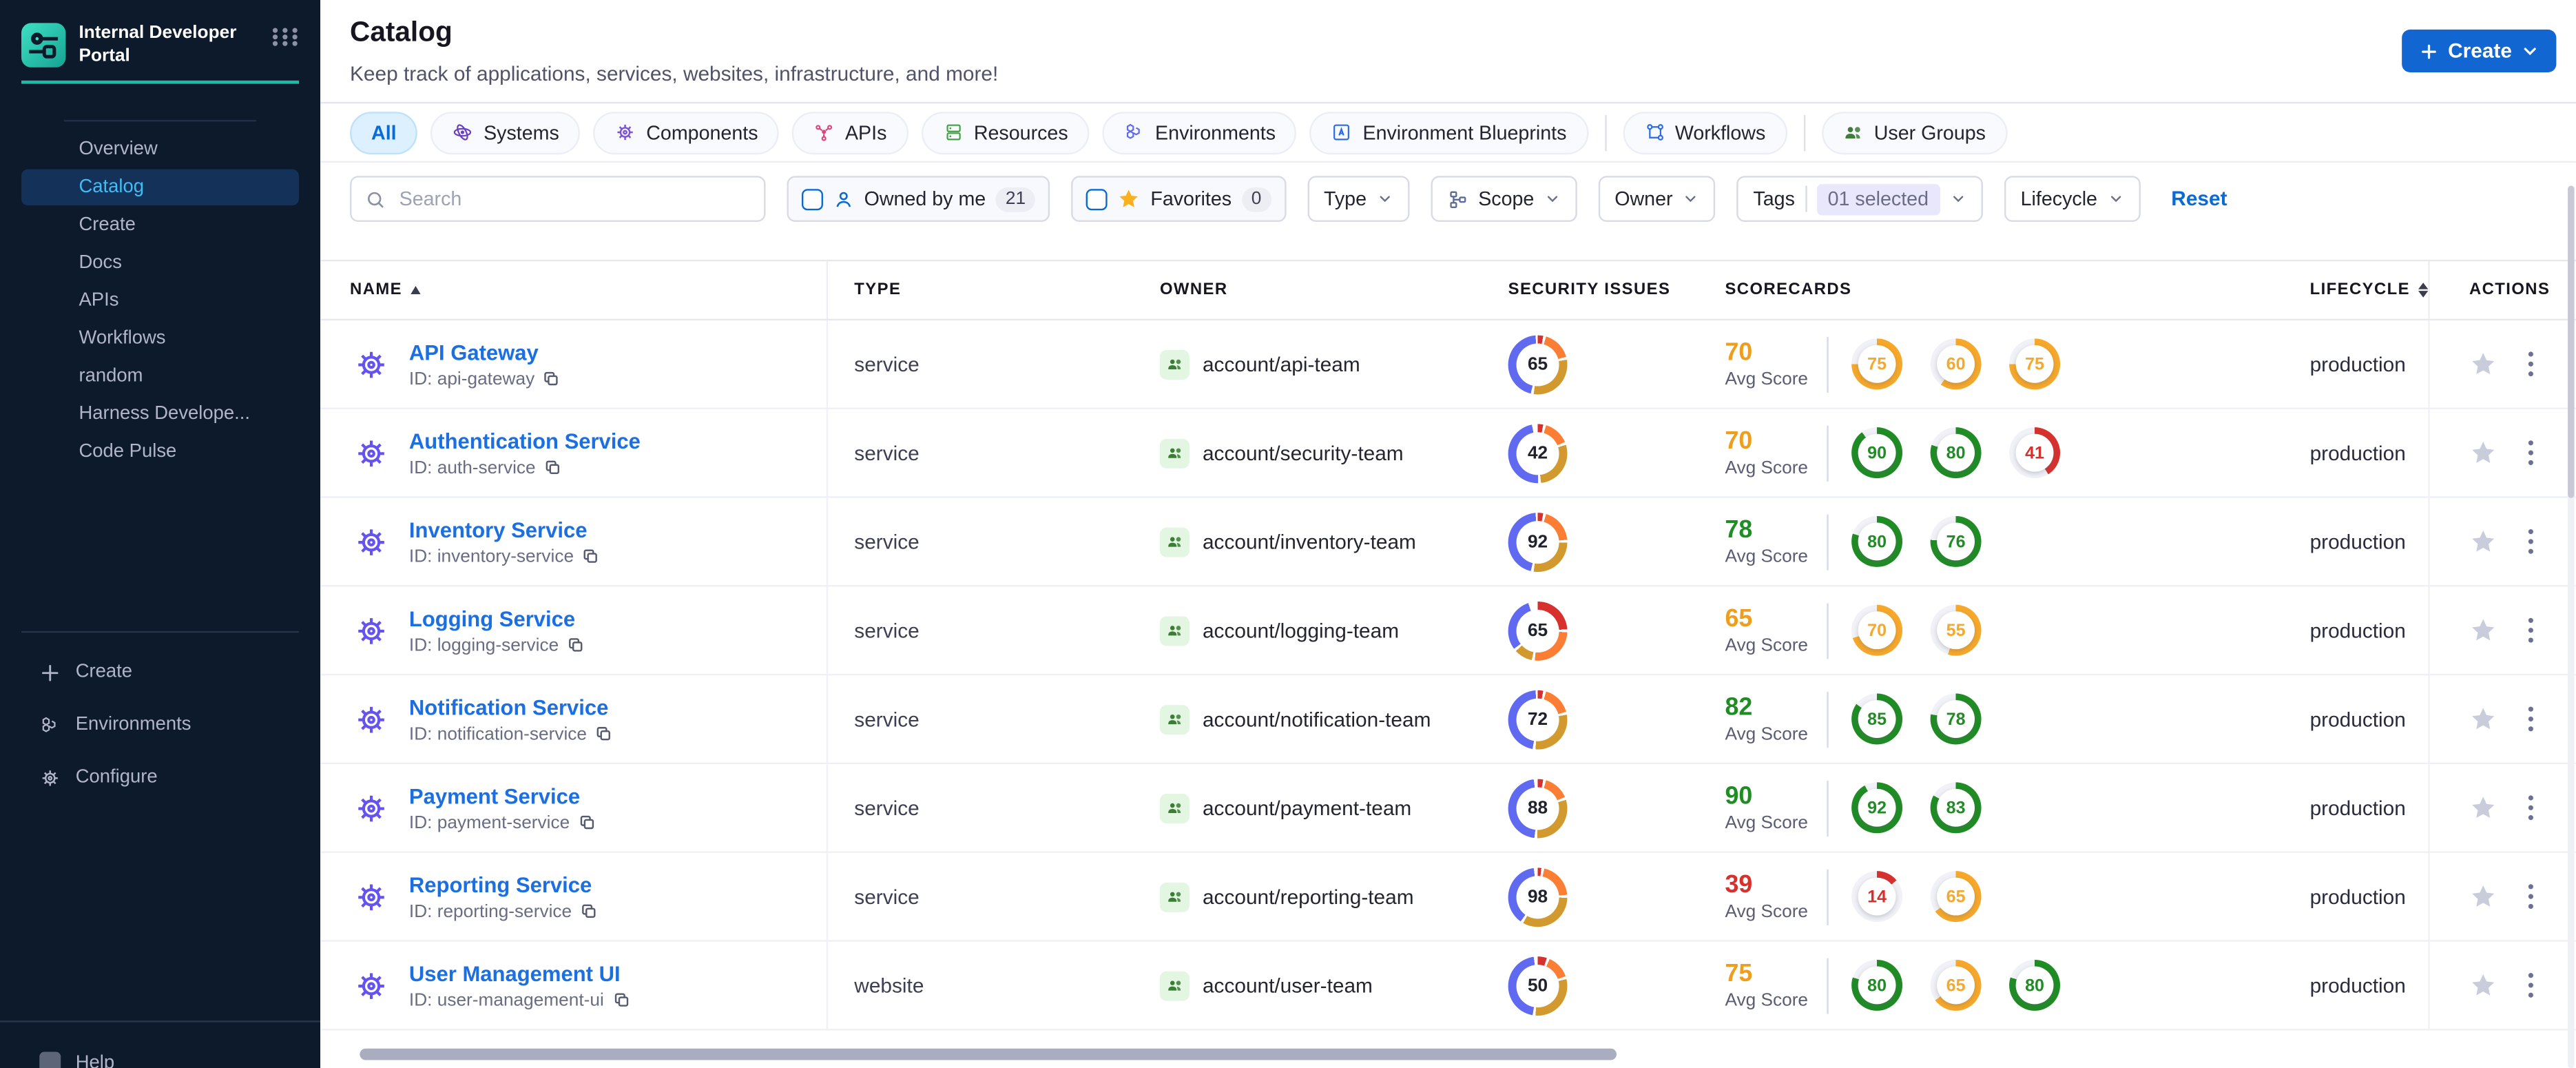 The height and width of the screenshot is (1068, 2576). Describe the element at coordinates (2571, 342) in the screenshot. I see `vertical-scrollbar-thumb` at that location.